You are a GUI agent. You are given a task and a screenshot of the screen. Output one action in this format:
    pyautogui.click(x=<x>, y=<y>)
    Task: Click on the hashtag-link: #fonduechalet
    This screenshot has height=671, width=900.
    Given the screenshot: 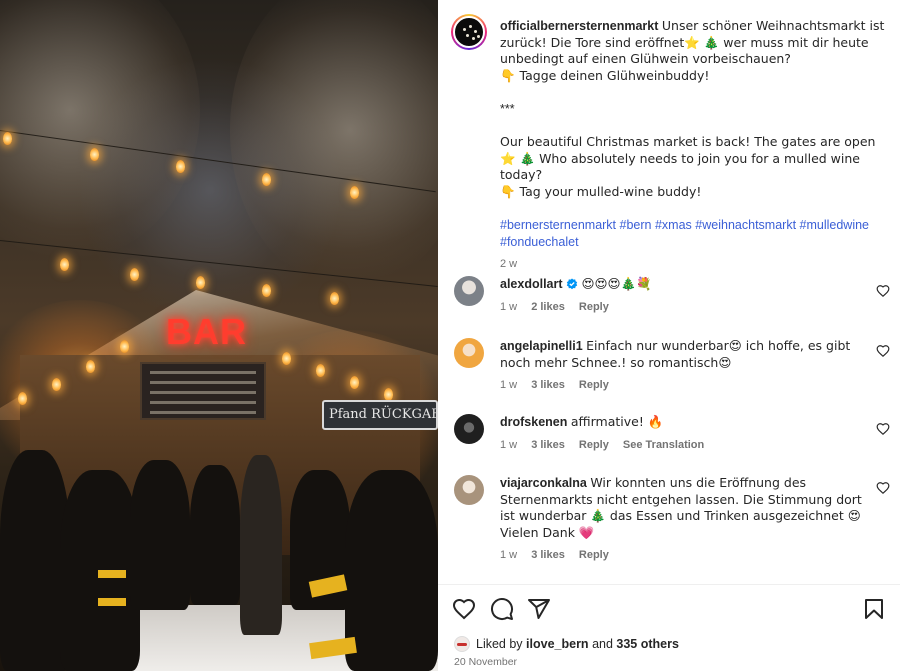 What is the action you would take?
    pyautogui.click(x=539, y=242)
    